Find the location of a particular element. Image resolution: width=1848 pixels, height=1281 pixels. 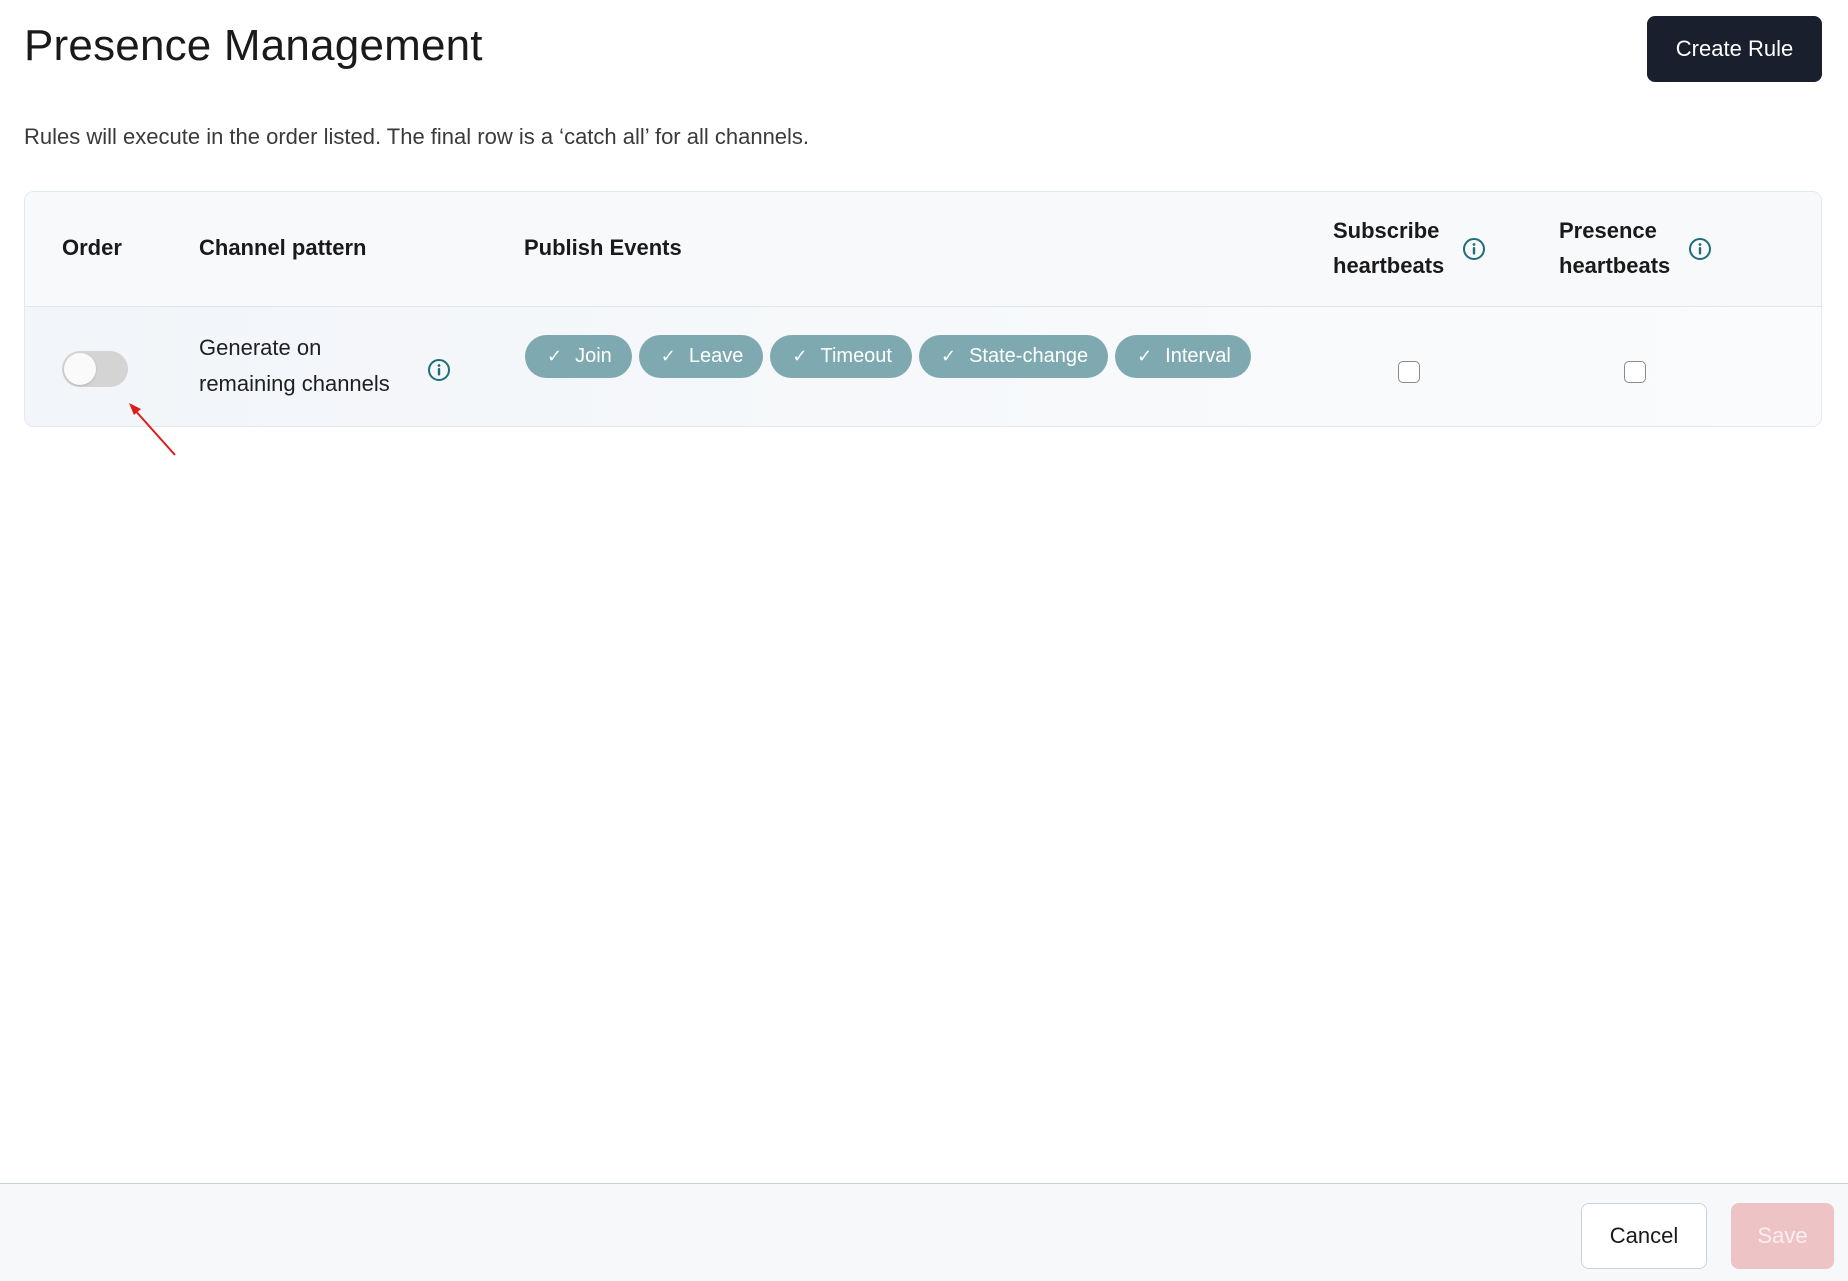

column-header-subscribe-heartbeats: Subscribe heartbeats is located at coordinates (1388, 248).